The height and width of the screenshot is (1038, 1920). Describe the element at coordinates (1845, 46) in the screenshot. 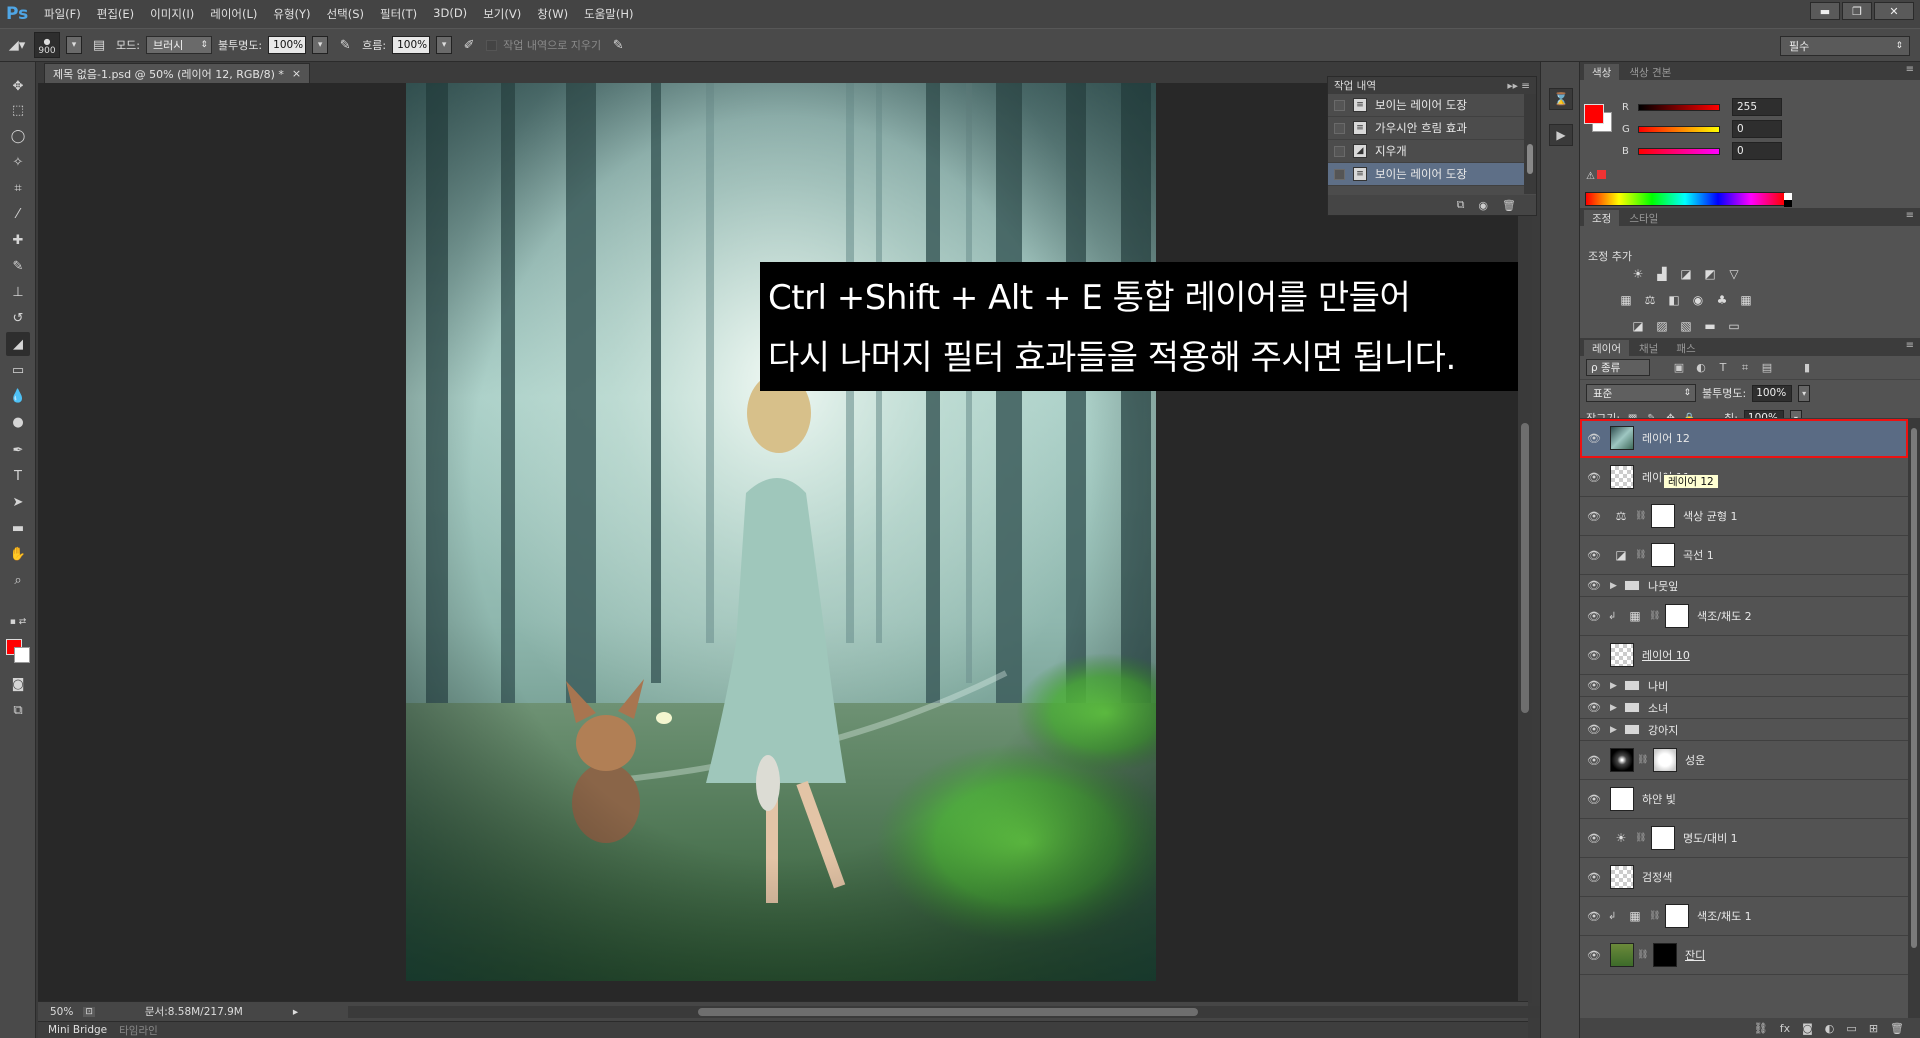

I see `workspace-select: 필수` at that location.